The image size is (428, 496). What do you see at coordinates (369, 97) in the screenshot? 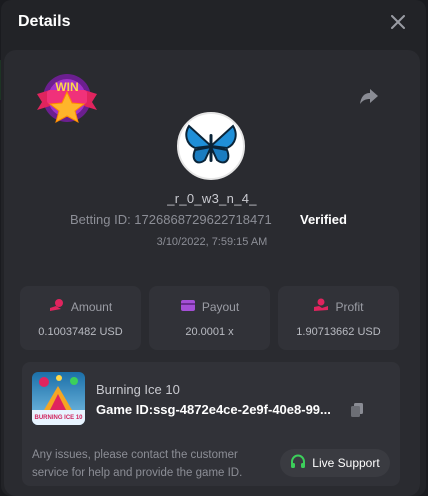
I see `share-icon` at bounding box center [369, 97].